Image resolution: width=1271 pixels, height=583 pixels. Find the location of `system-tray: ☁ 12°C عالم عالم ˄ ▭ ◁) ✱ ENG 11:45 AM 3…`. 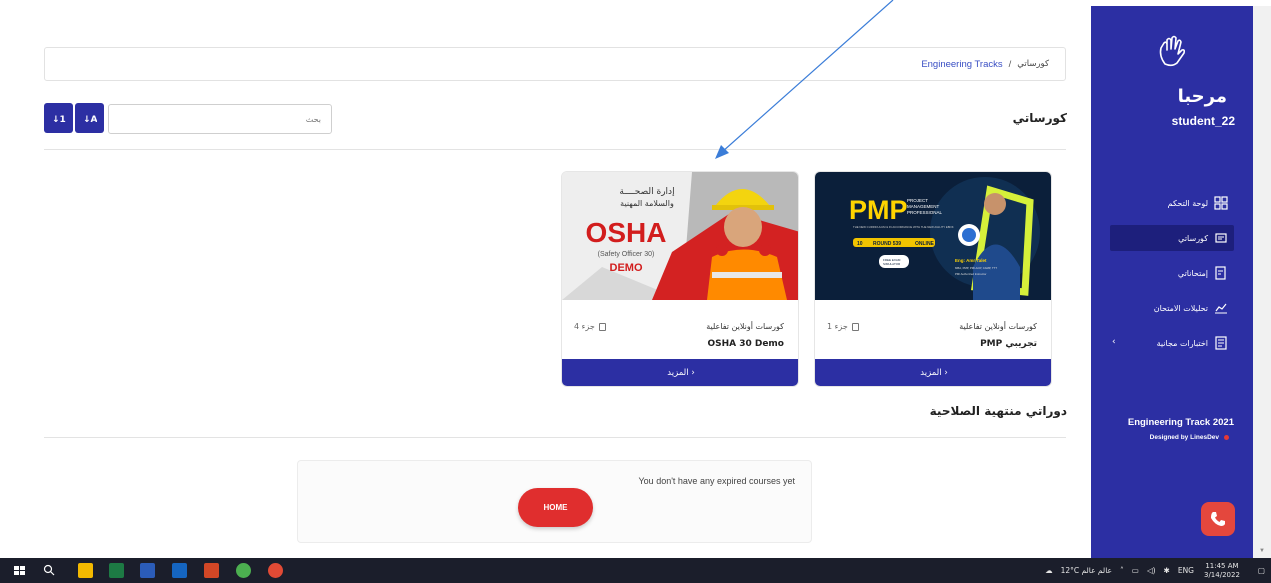

system-tray: ☁ 12°C عالم عالم ˄ ▭ ◁) ✱ ENG 11:45 AM 3… is located at coordinates (1151, 570).